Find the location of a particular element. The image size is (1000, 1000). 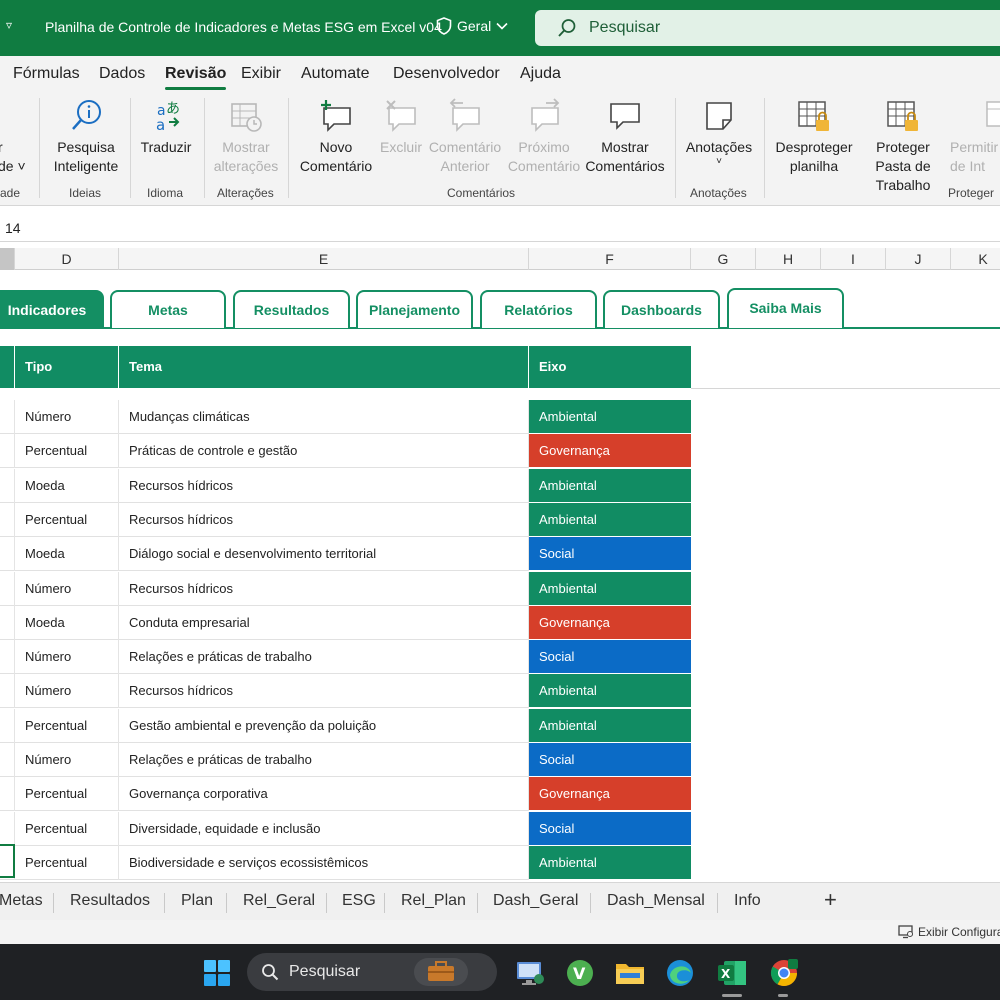

row-cell-tema: Governança corporativa is located at coordinates (324, 794).